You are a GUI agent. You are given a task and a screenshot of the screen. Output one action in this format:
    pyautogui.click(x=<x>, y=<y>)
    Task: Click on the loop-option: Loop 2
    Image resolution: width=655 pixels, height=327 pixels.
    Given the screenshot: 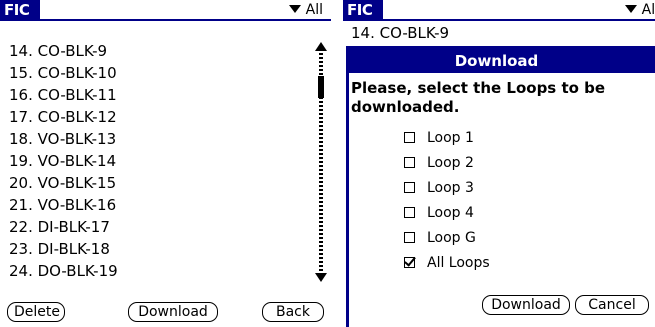 What is the action you would take?
    pyautogui.click(x=447, y=163)
    